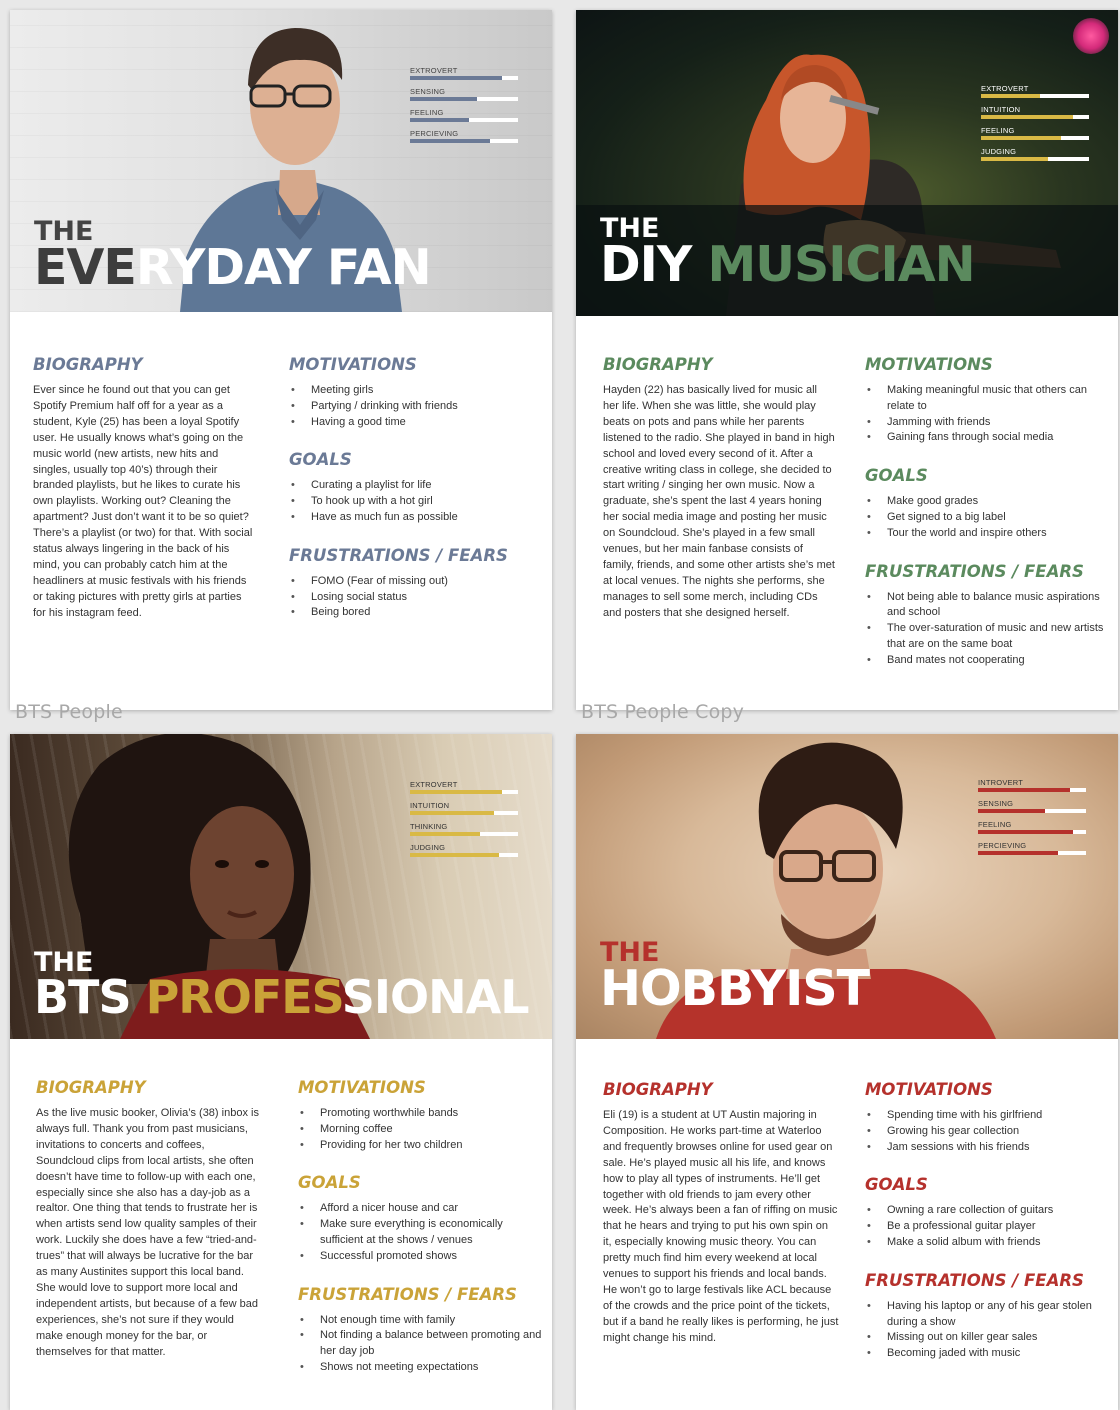  What do you see at coordinates (420, 1321) in the screenshot?
I see `list-item: Not enough time with family` at bounding box center [420, 1321].